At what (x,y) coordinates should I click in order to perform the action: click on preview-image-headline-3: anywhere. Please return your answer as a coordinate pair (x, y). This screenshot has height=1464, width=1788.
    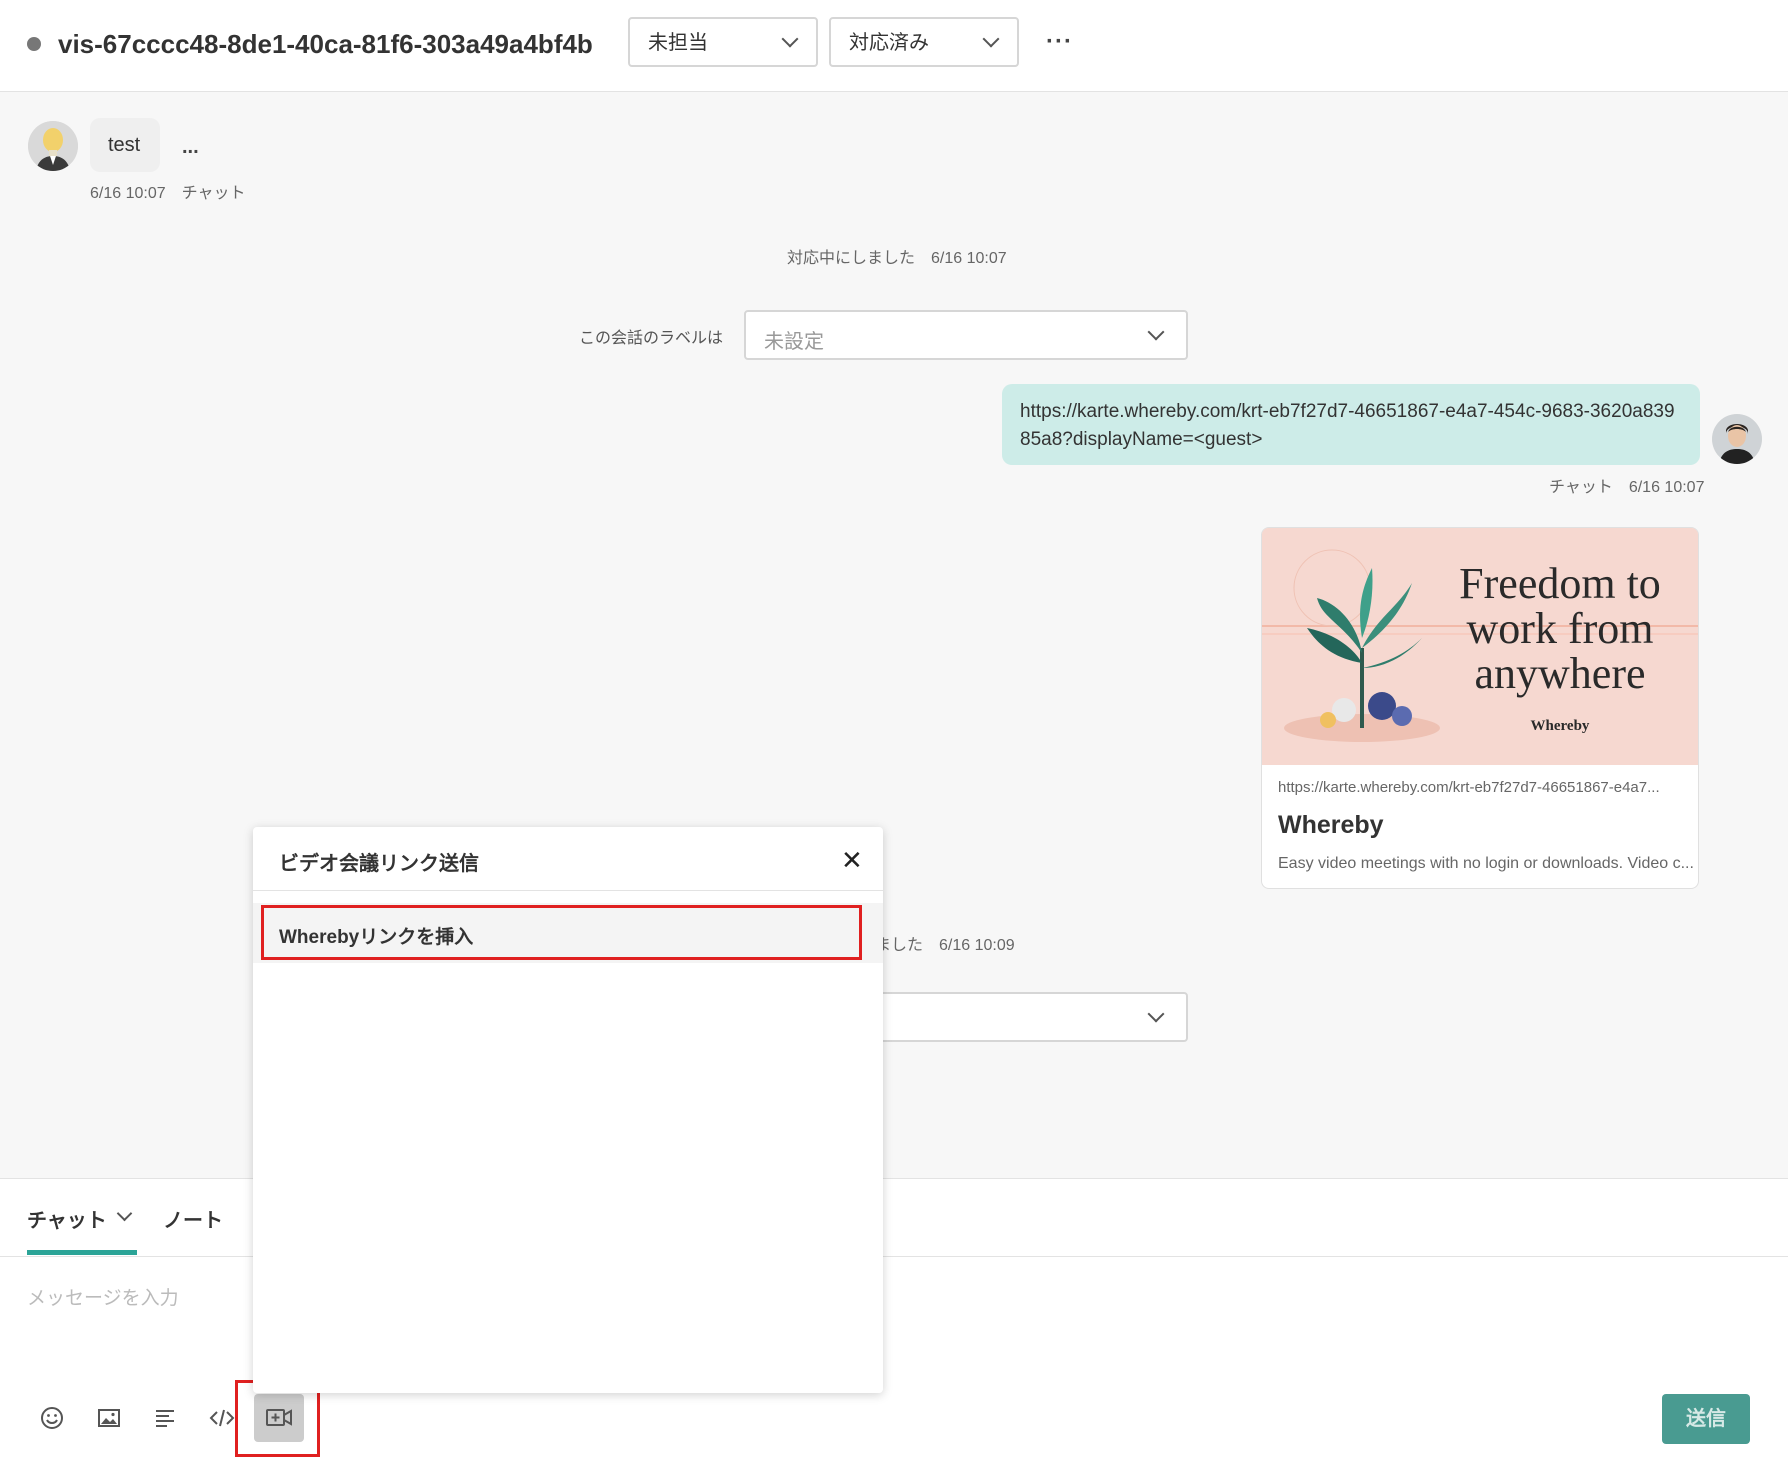
    Looking at the image, I should click on (1559, 673).